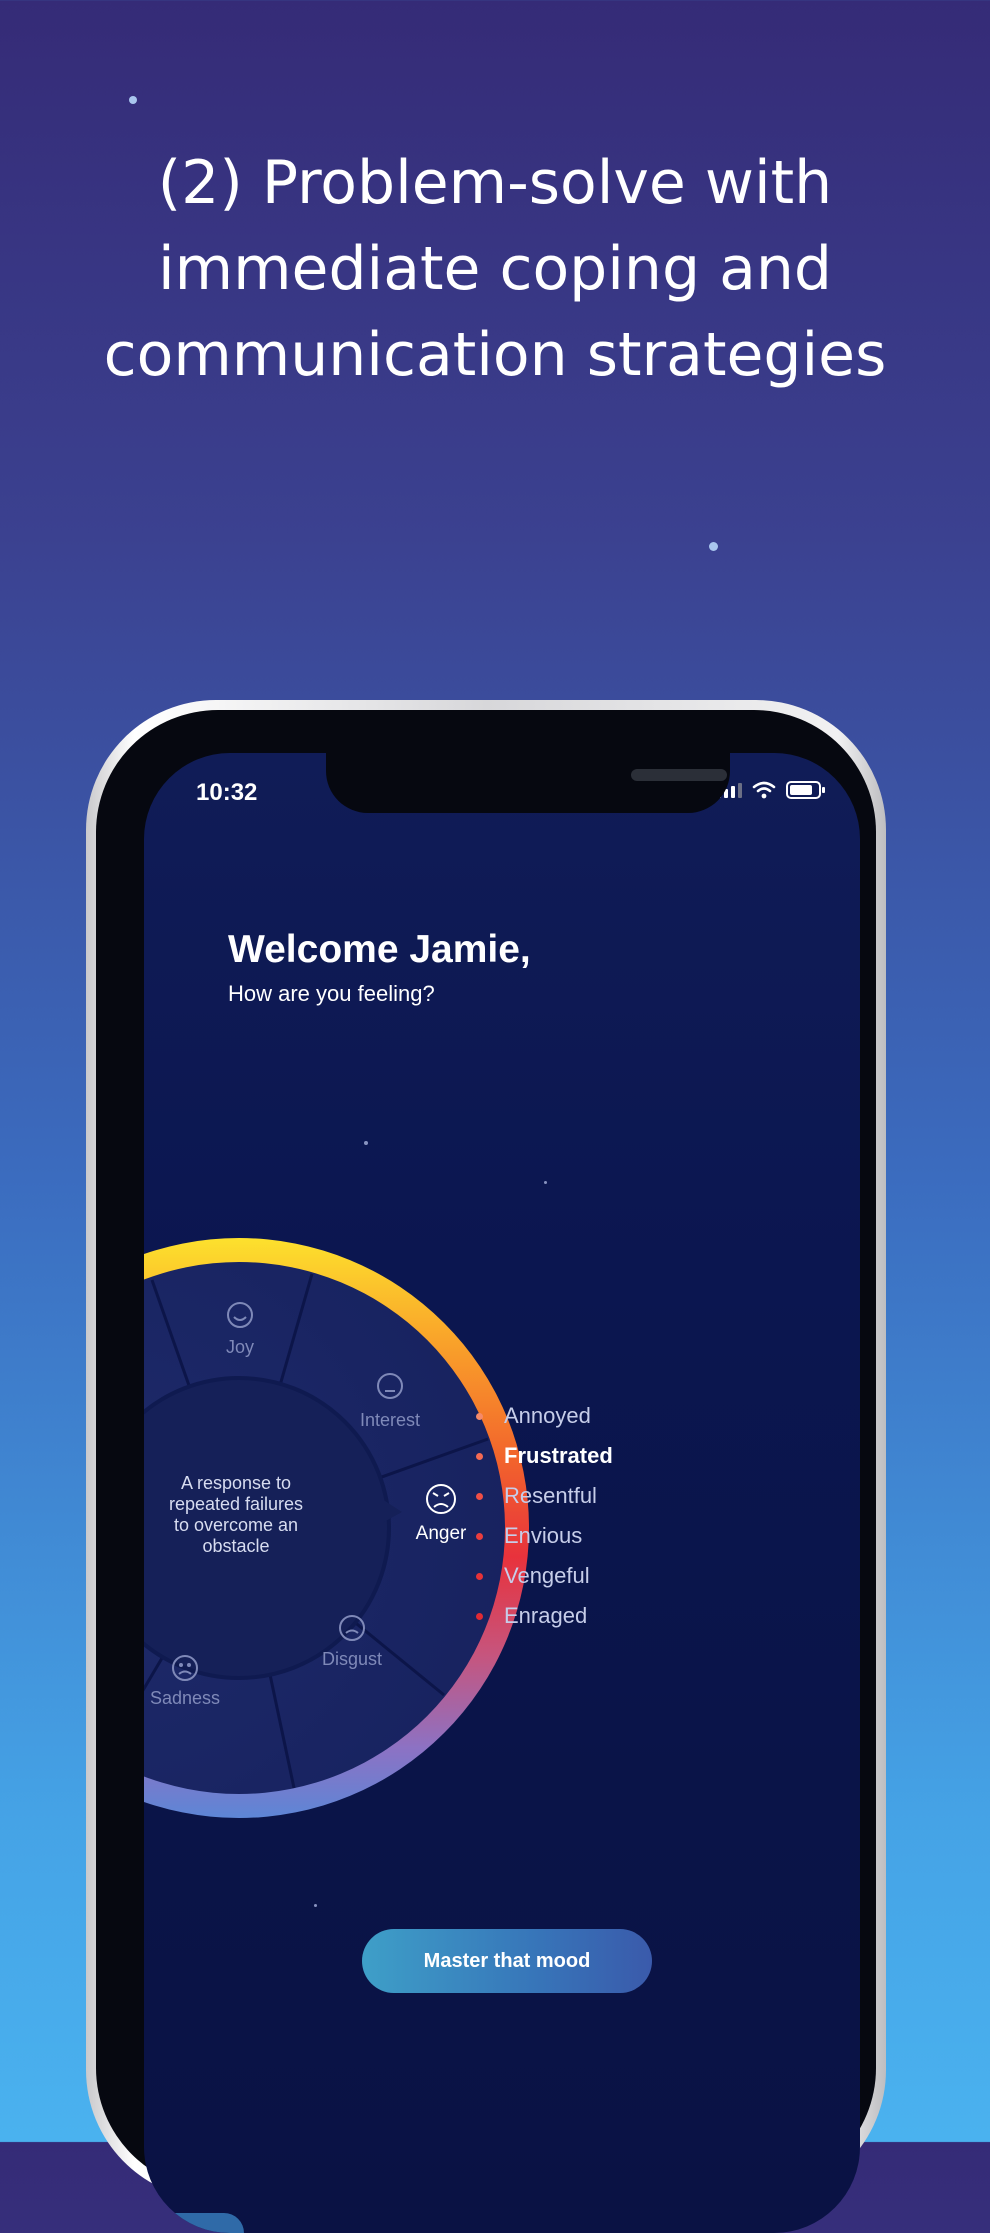  I want to click on emotion-option-enraged: Enraged, so click(544, 1616).